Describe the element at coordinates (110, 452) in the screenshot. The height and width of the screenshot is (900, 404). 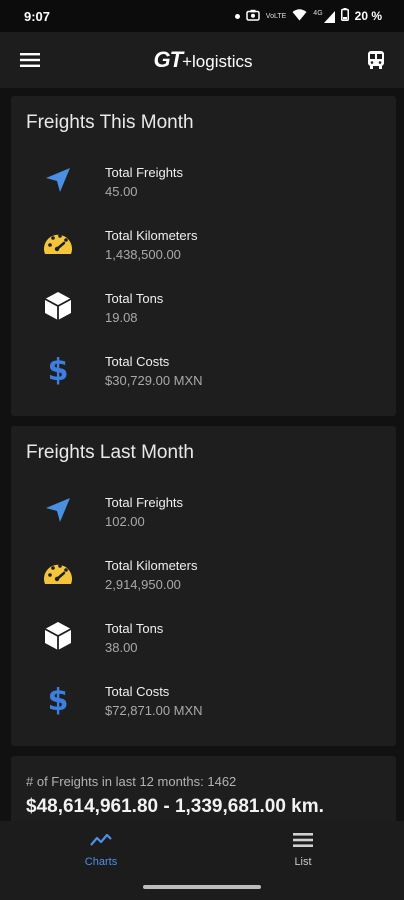
I see `card-title: Freights Last Month` at that location.